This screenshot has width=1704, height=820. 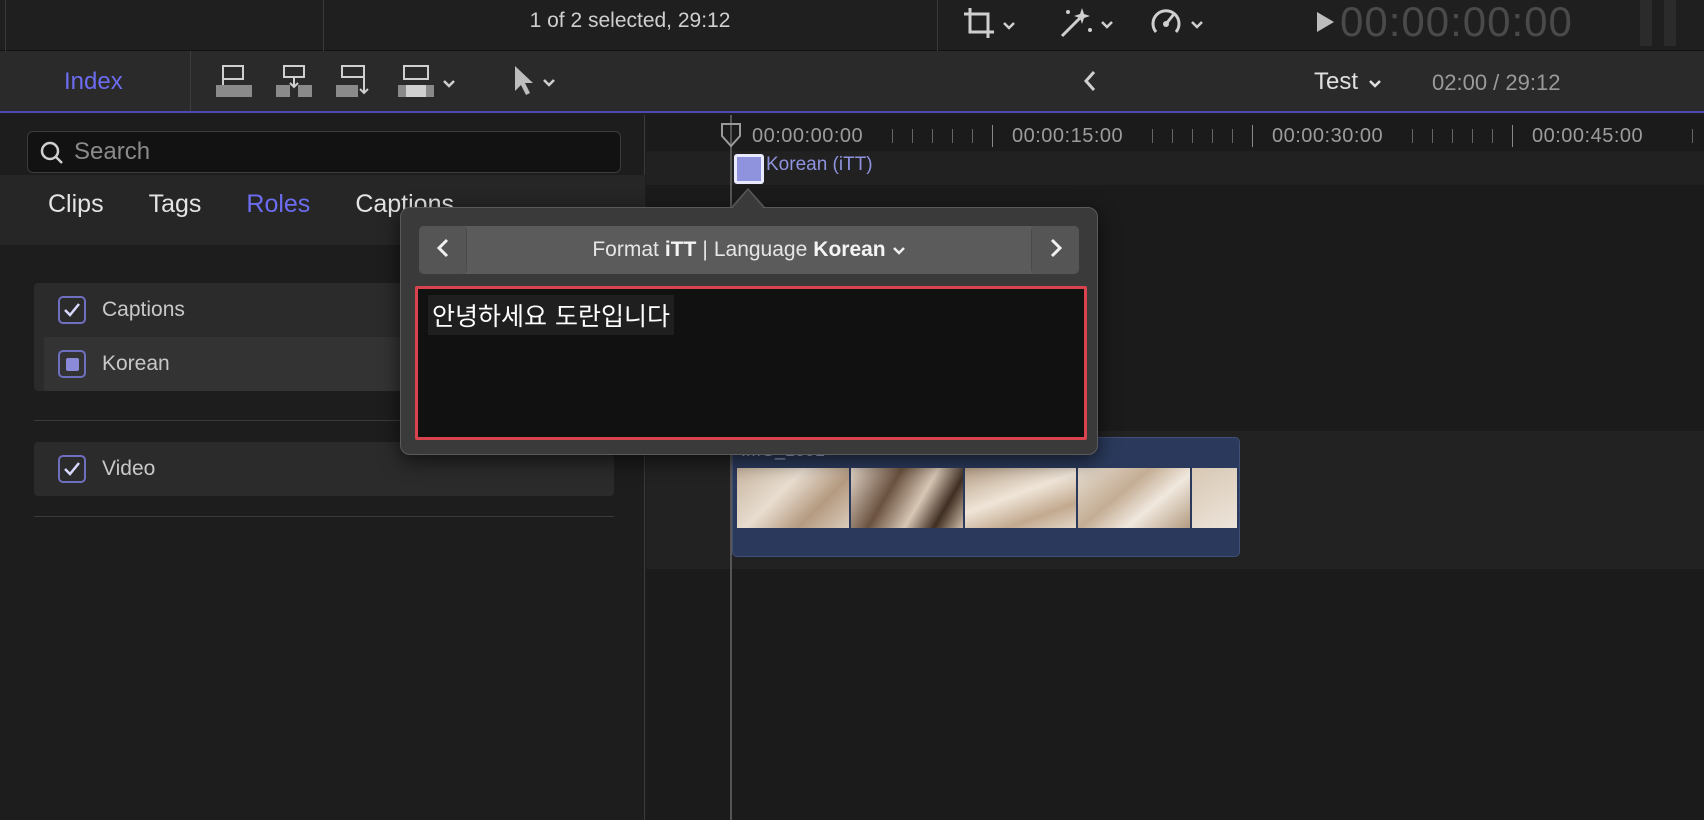 What do you see at coordinates (748, 199) in the screenshot?
I see `popover-arrow-fill` at bounding box center [748, 199].